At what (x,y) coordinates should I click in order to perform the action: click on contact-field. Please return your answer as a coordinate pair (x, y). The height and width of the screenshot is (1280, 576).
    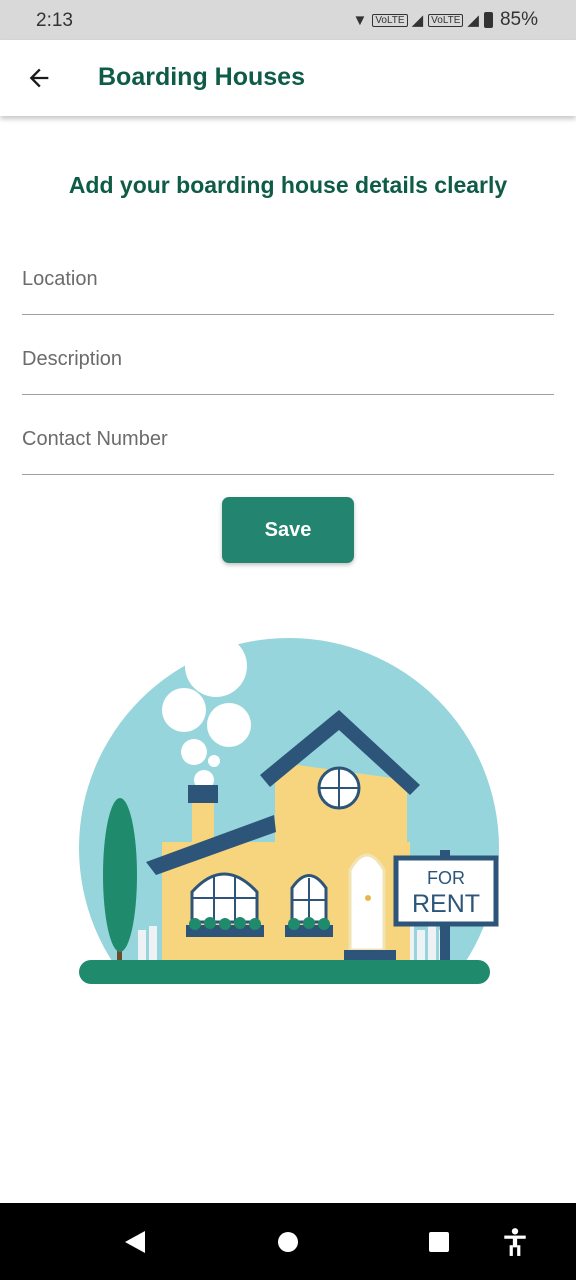
    Looking at the image, I should click on (288, 444).